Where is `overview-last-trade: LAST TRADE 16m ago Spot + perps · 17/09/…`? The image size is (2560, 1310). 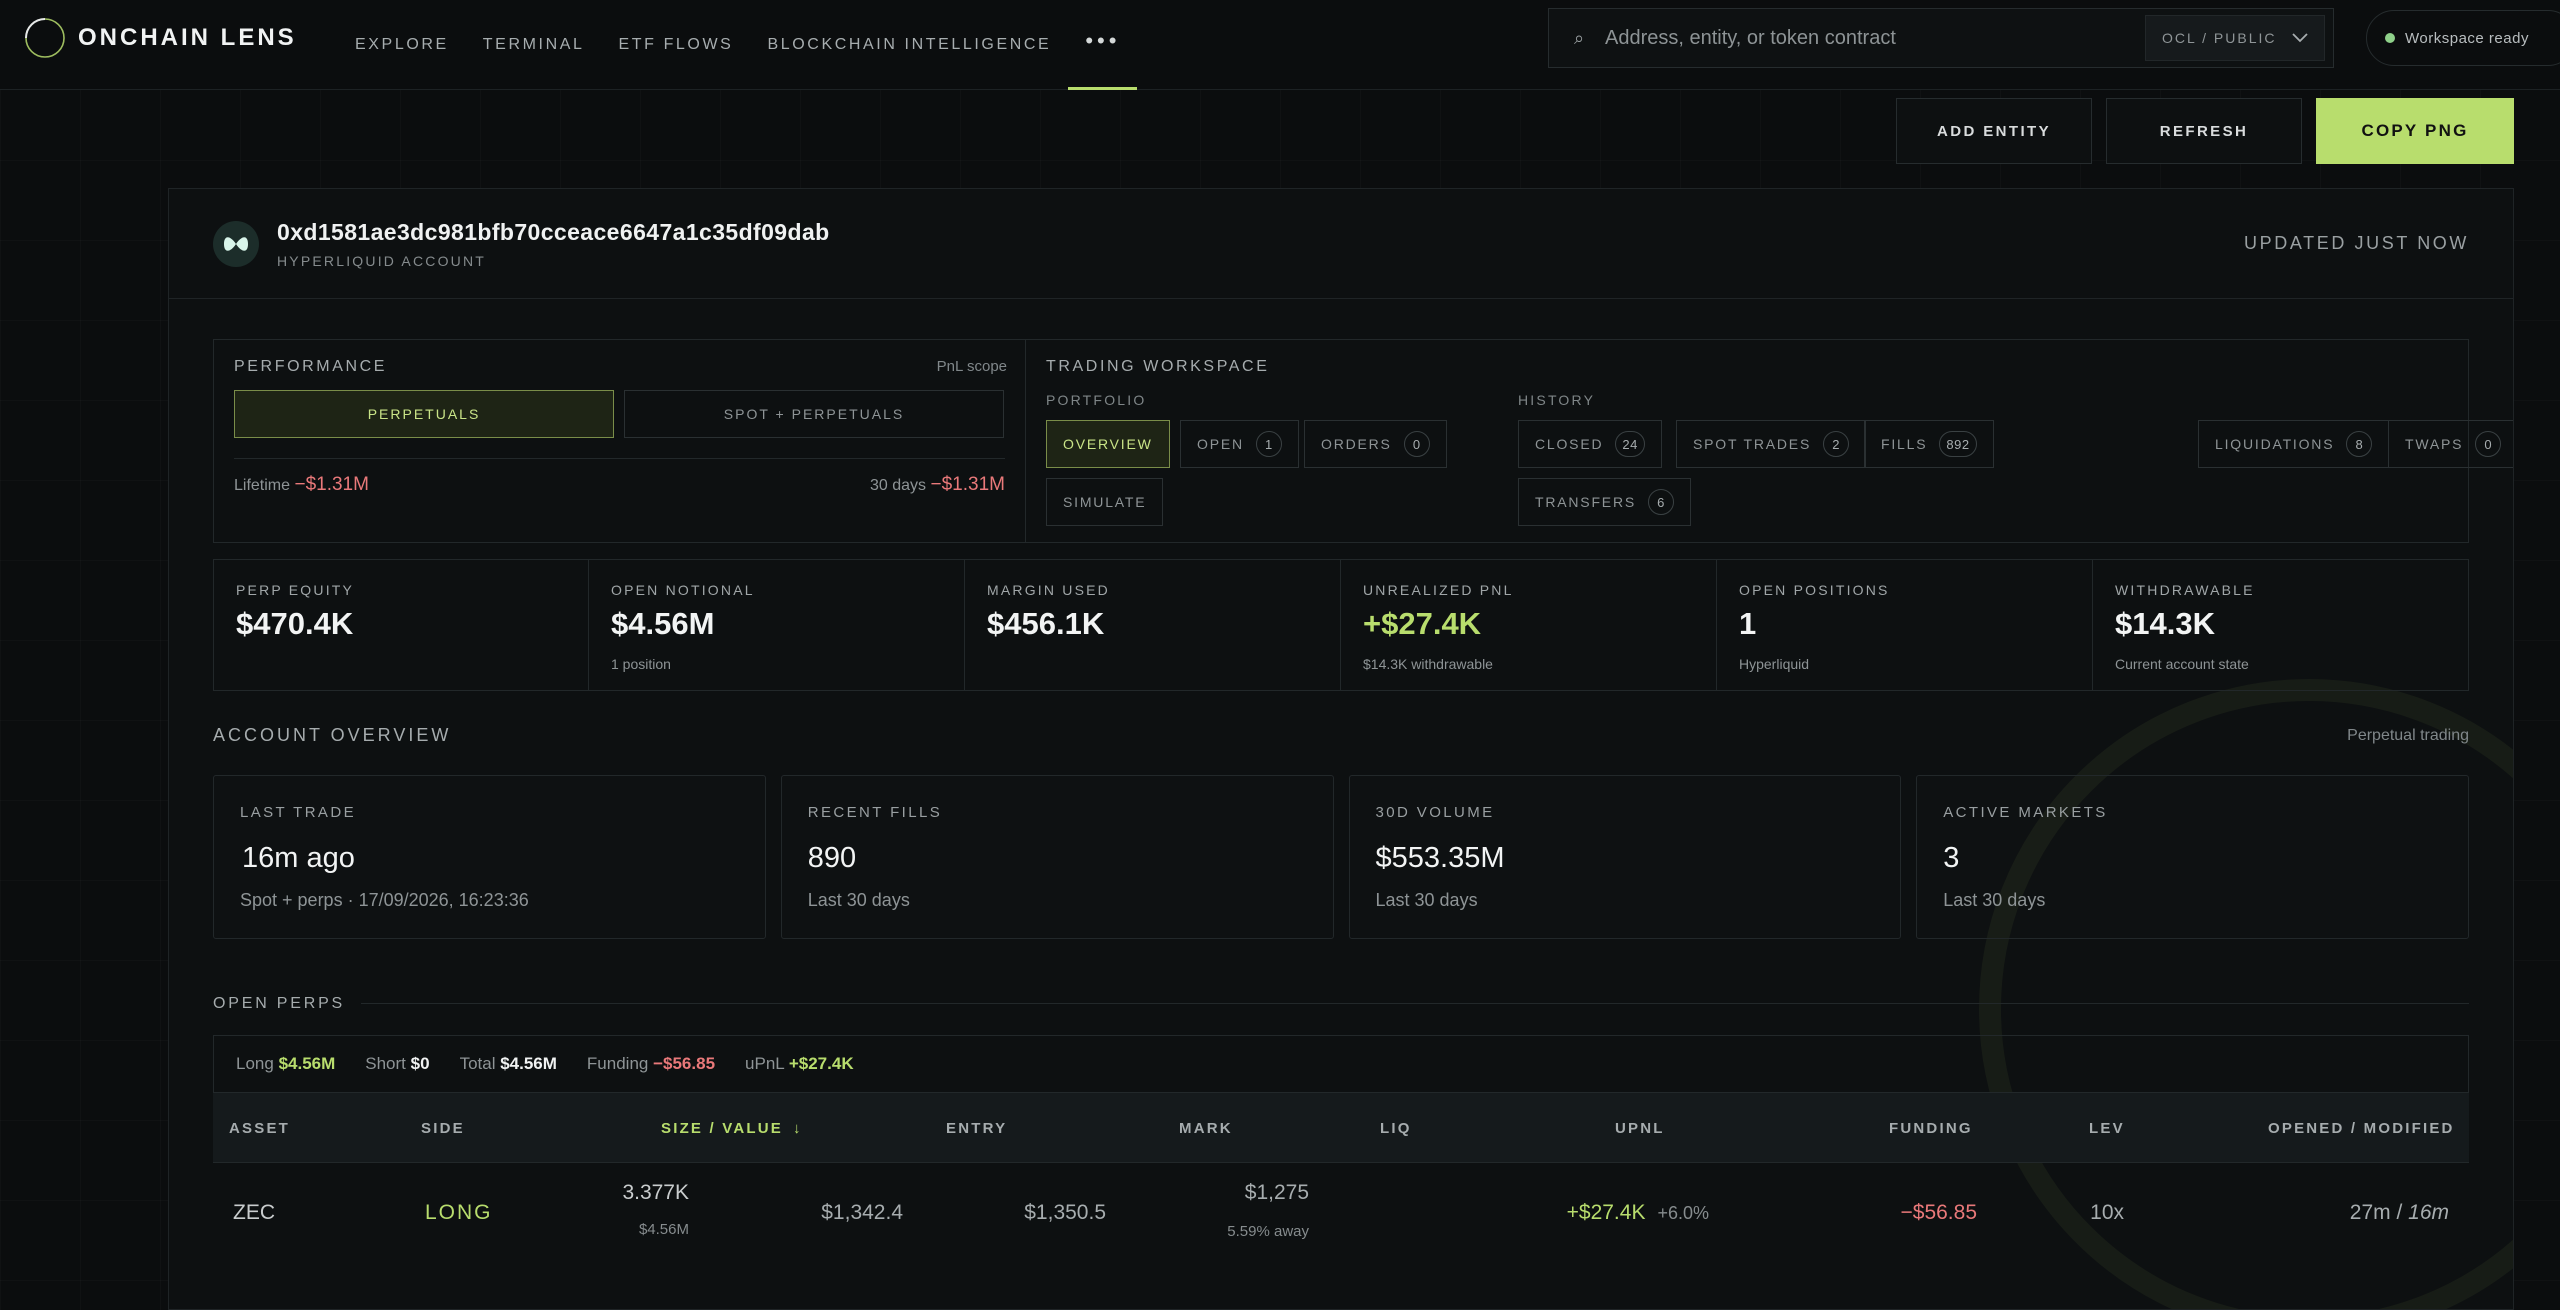
overview-last-trade: LAST TRADE 16m ago Spot + perps · 17/09/… is located at coordinates (489, 857).